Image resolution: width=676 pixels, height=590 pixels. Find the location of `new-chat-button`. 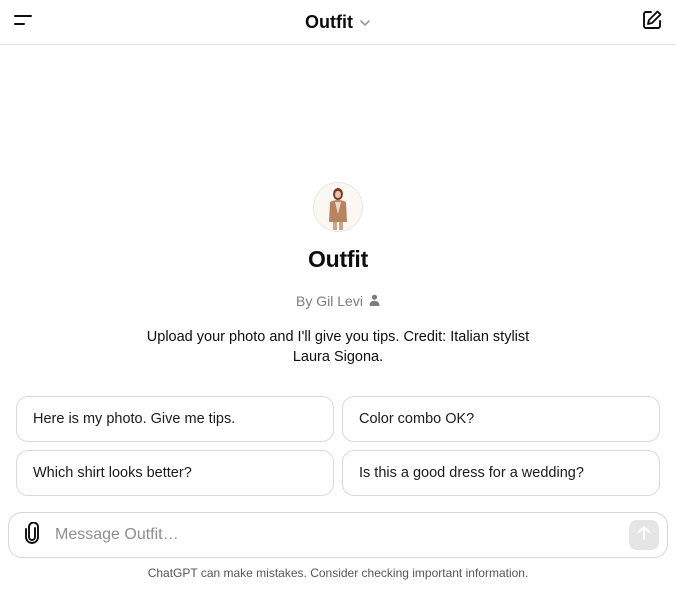

new-chat-button is located at coordinates (652, 22).